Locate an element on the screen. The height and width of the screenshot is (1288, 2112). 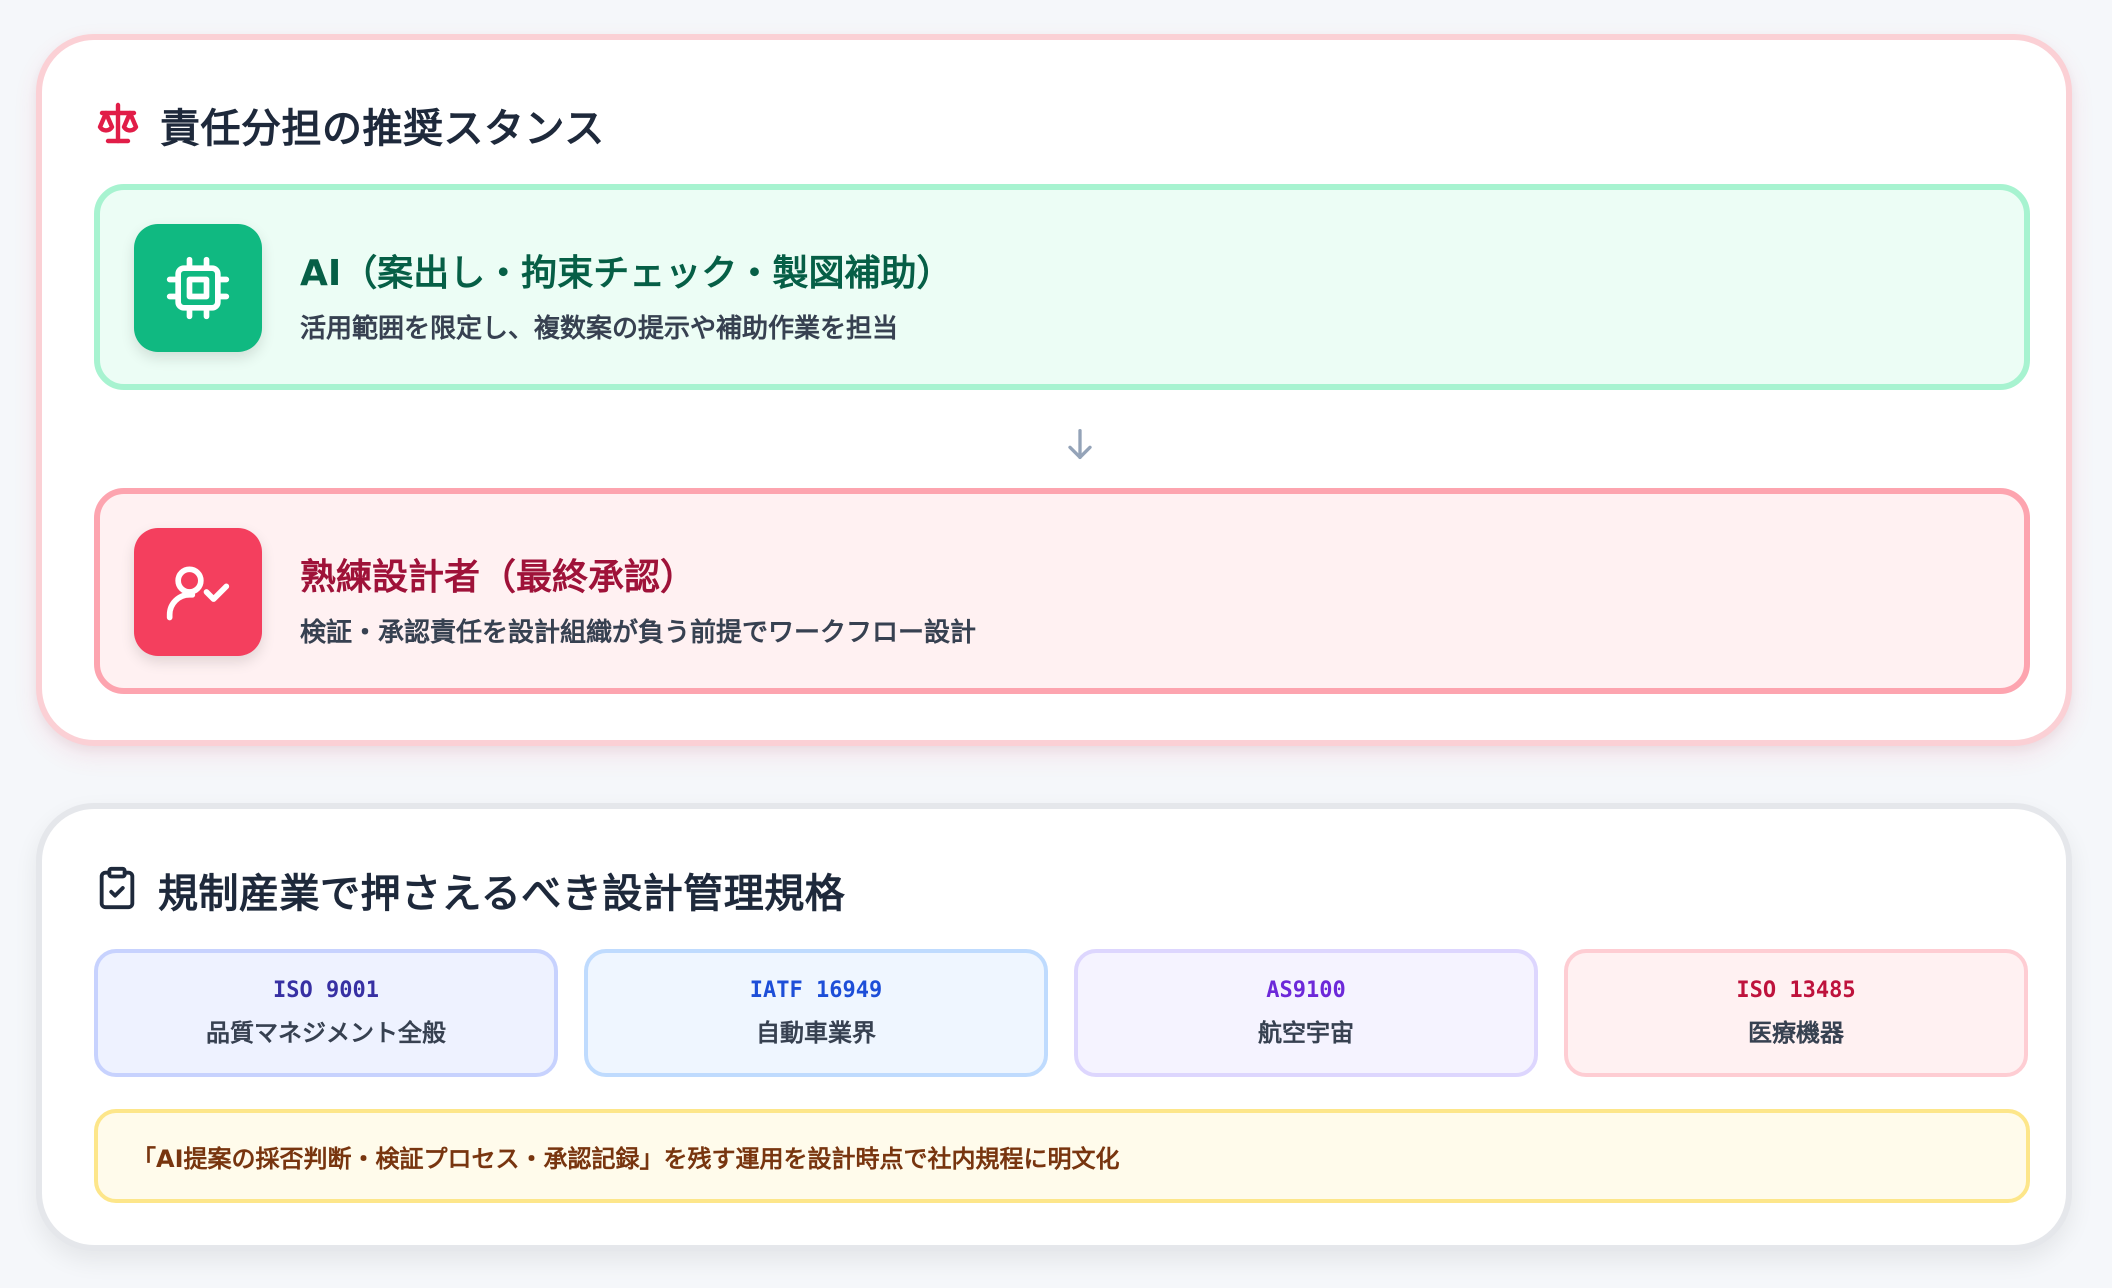
human-role-desc: 検証・承認責任を設計組織が負う前提でワークフロー設計 is located at coordinates (638, 633).